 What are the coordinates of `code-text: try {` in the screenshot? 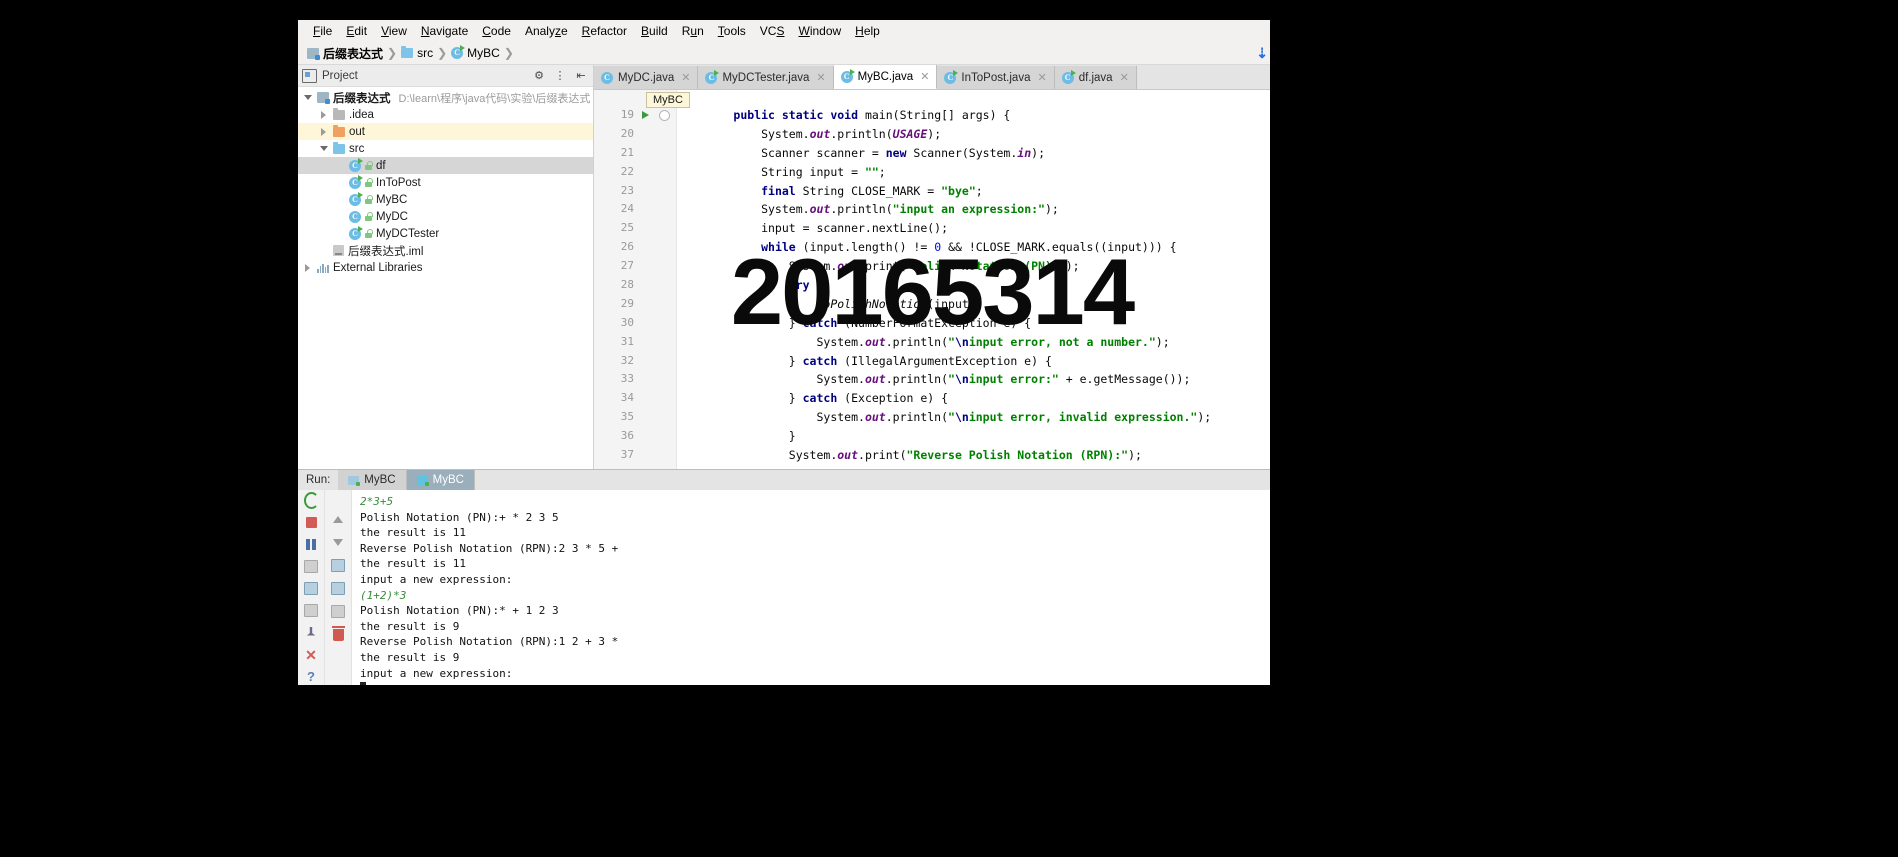 It's located at (806, 285).